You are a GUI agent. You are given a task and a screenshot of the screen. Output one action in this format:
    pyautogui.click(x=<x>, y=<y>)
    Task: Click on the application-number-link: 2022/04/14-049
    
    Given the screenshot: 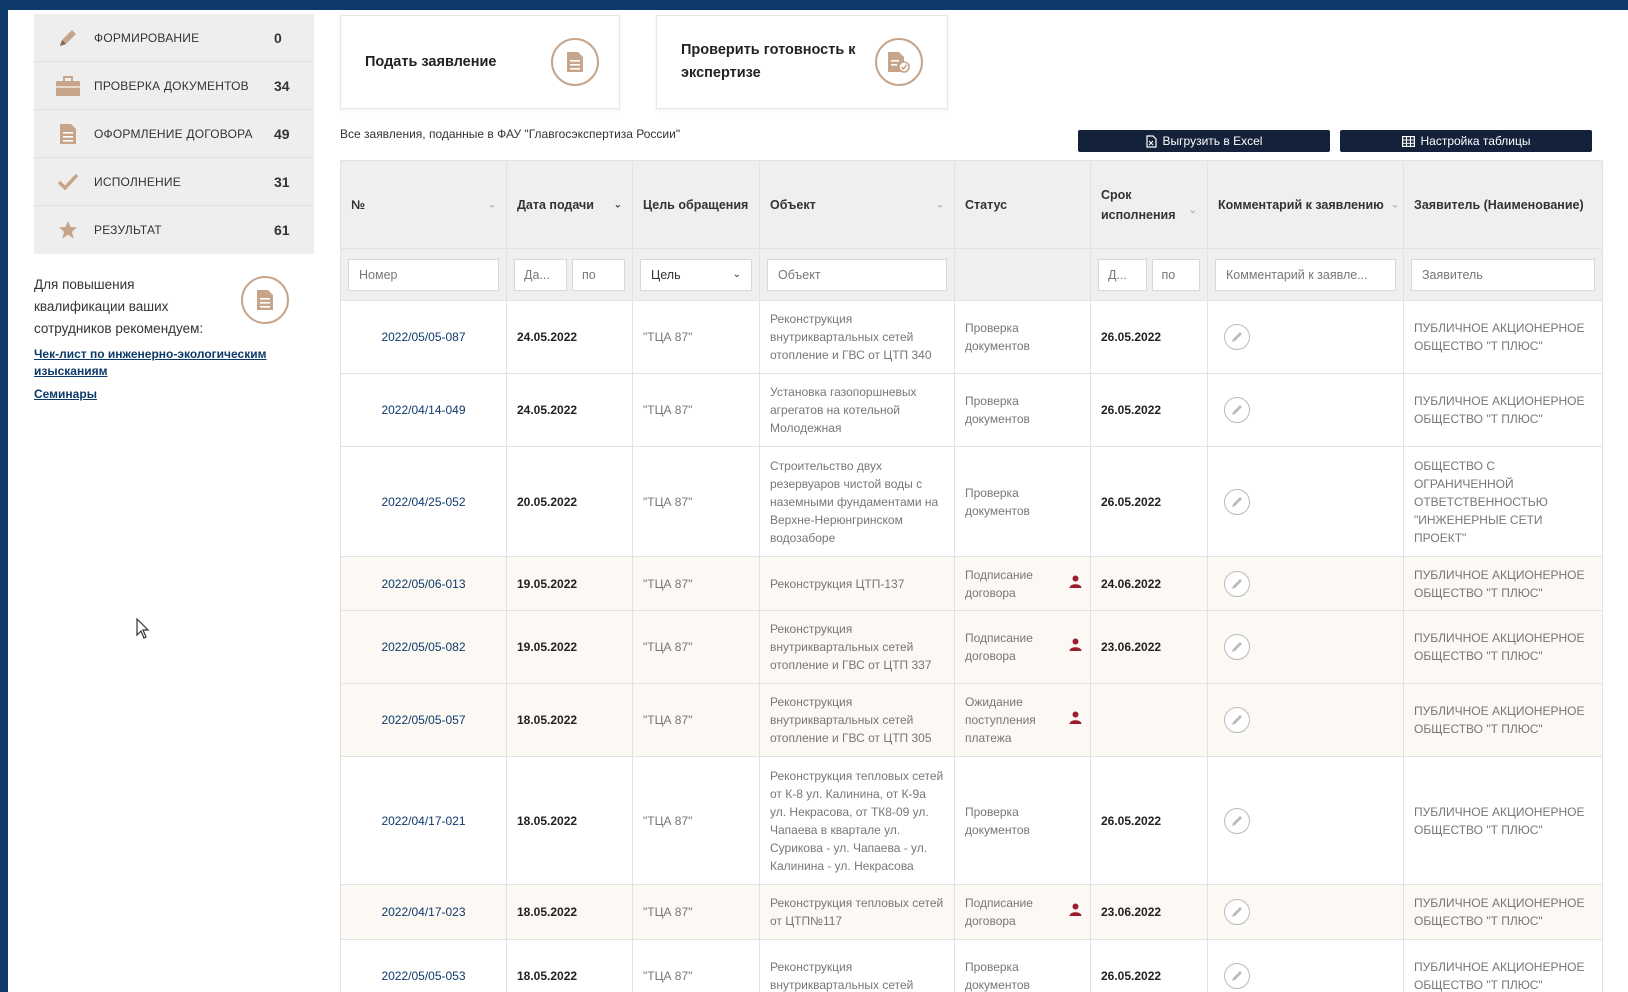 What is the action you would take?
    pyautogui.click(x=423, y=410)
    